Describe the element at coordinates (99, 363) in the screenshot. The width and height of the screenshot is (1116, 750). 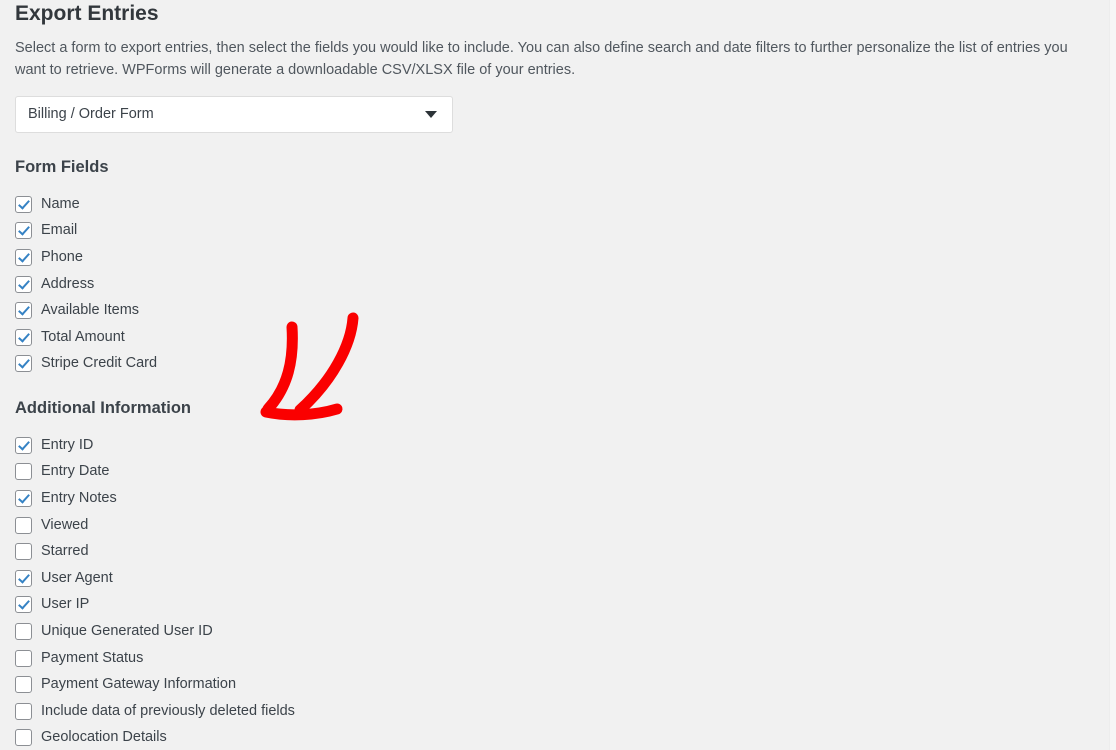
I see `form-field-checkbox-label: Stripe Credit Card` at that location.